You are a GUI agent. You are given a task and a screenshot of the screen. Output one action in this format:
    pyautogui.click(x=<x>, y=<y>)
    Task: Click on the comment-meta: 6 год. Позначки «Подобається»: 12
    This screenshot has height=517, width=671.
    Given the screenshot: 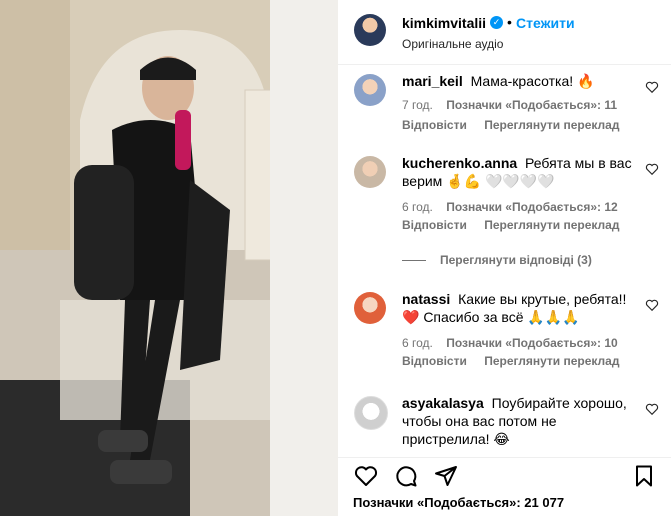 What is the action you would take?
    pyautogui.click(x=515, y=207)
    